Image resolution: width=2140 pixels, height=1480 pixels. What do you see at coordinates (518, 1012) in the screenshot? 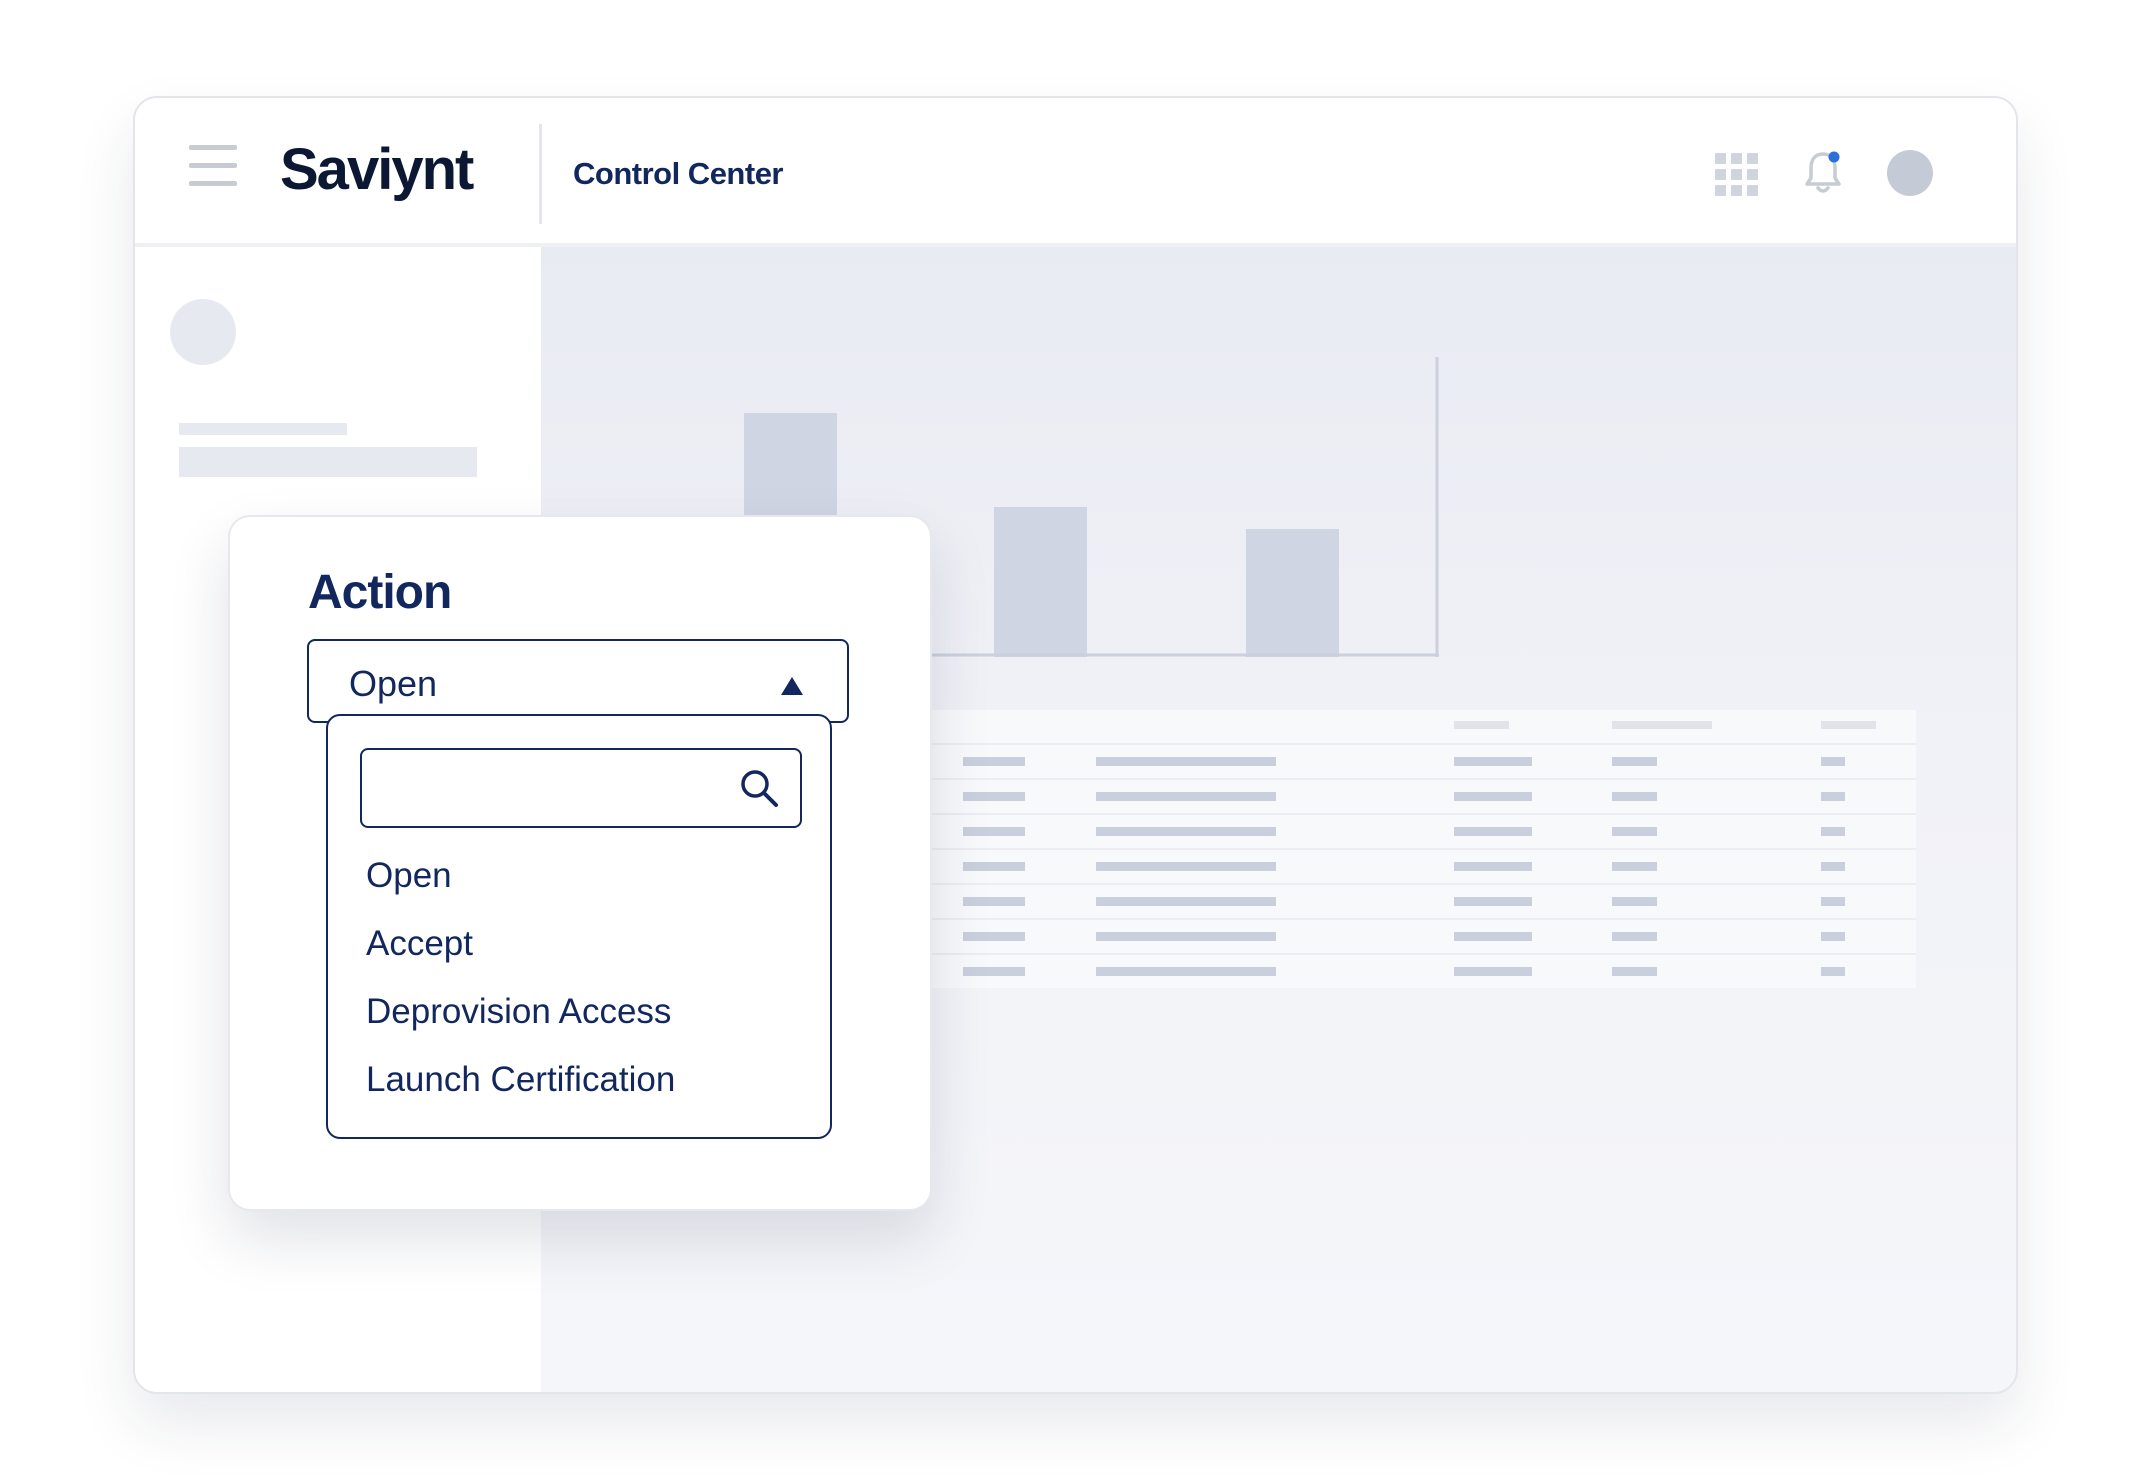
I see `dropdown-option-deprovision-access: Deprovision Access` at bounding box center [518, 1012].